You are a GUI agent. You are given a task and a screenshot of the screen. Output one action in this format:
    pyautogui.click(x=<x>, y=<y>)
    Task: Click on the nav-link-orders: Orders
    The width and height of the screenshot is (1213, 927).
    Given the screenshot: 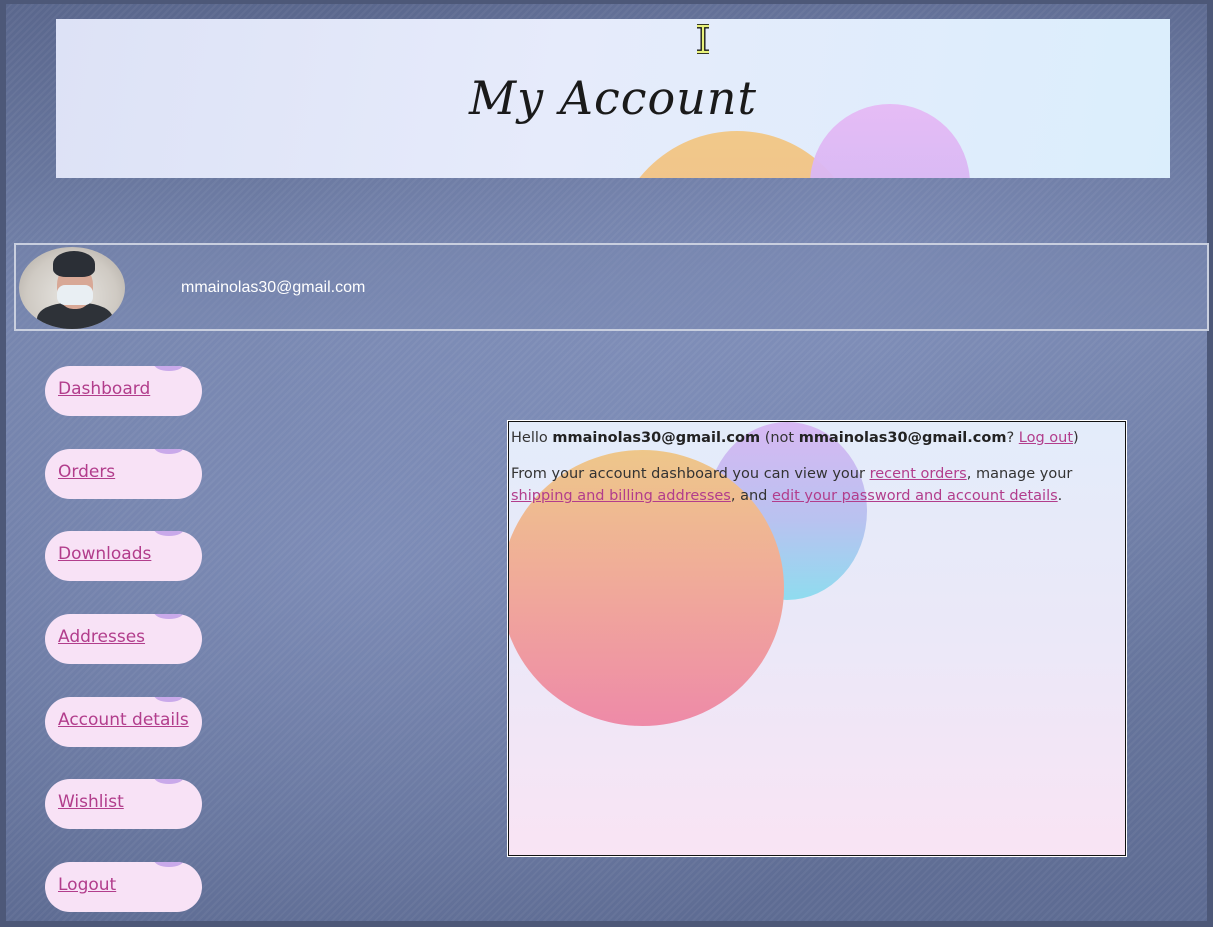 What is the action you would take?
    pyautogui.click(x=86, y=472)
    